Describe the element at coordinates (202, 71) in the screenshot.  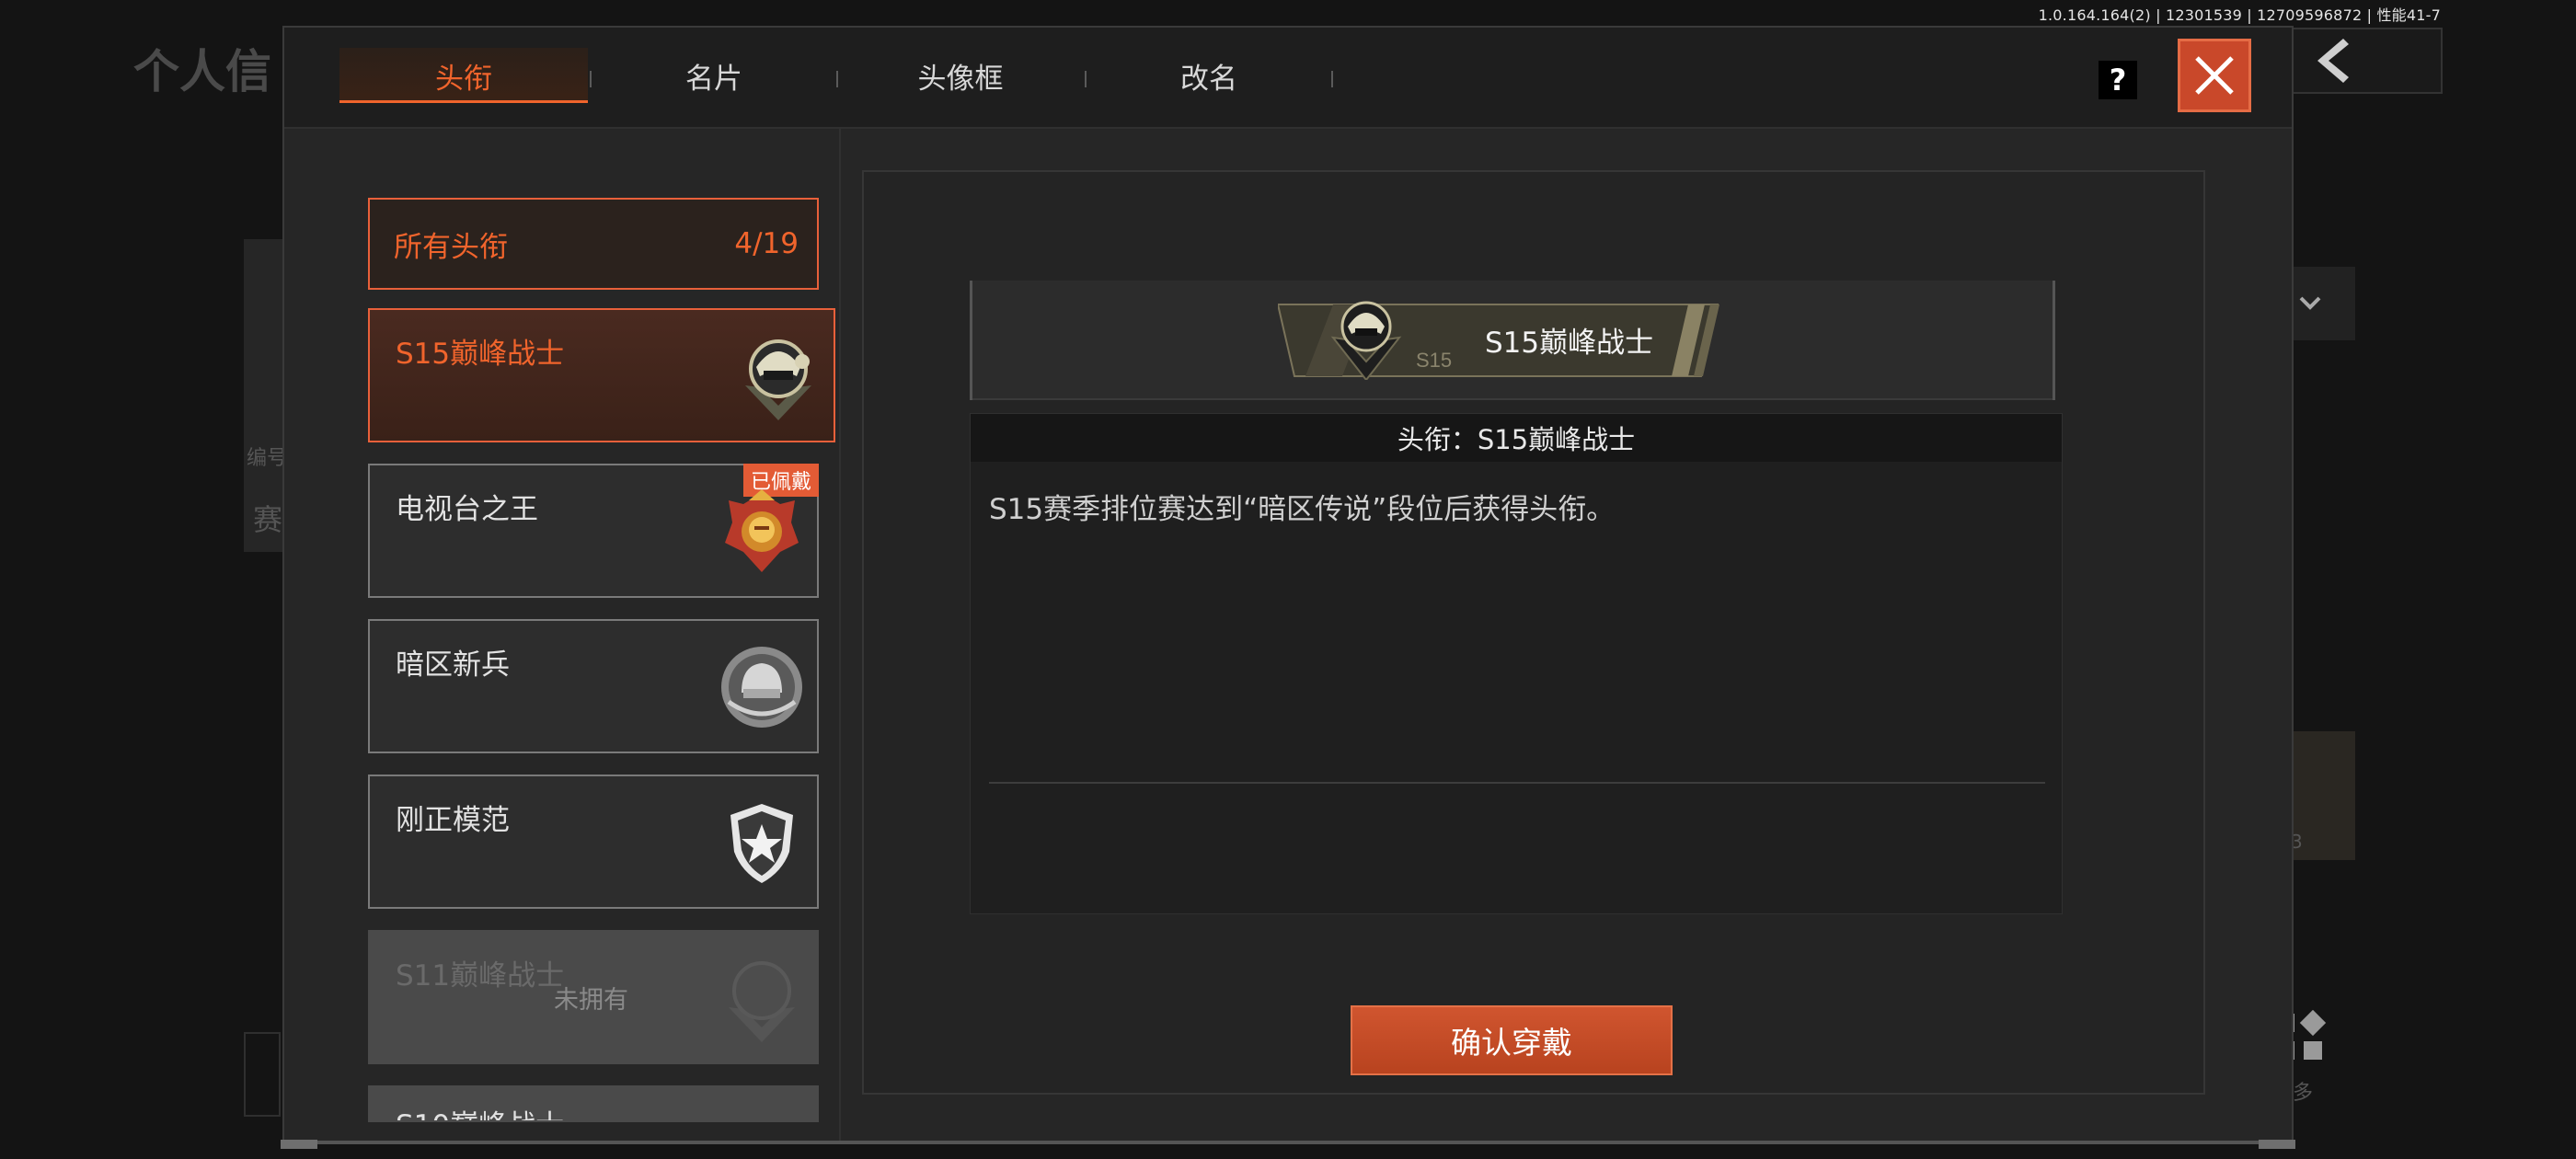
I see `background-page-title: 个人信` at that location.